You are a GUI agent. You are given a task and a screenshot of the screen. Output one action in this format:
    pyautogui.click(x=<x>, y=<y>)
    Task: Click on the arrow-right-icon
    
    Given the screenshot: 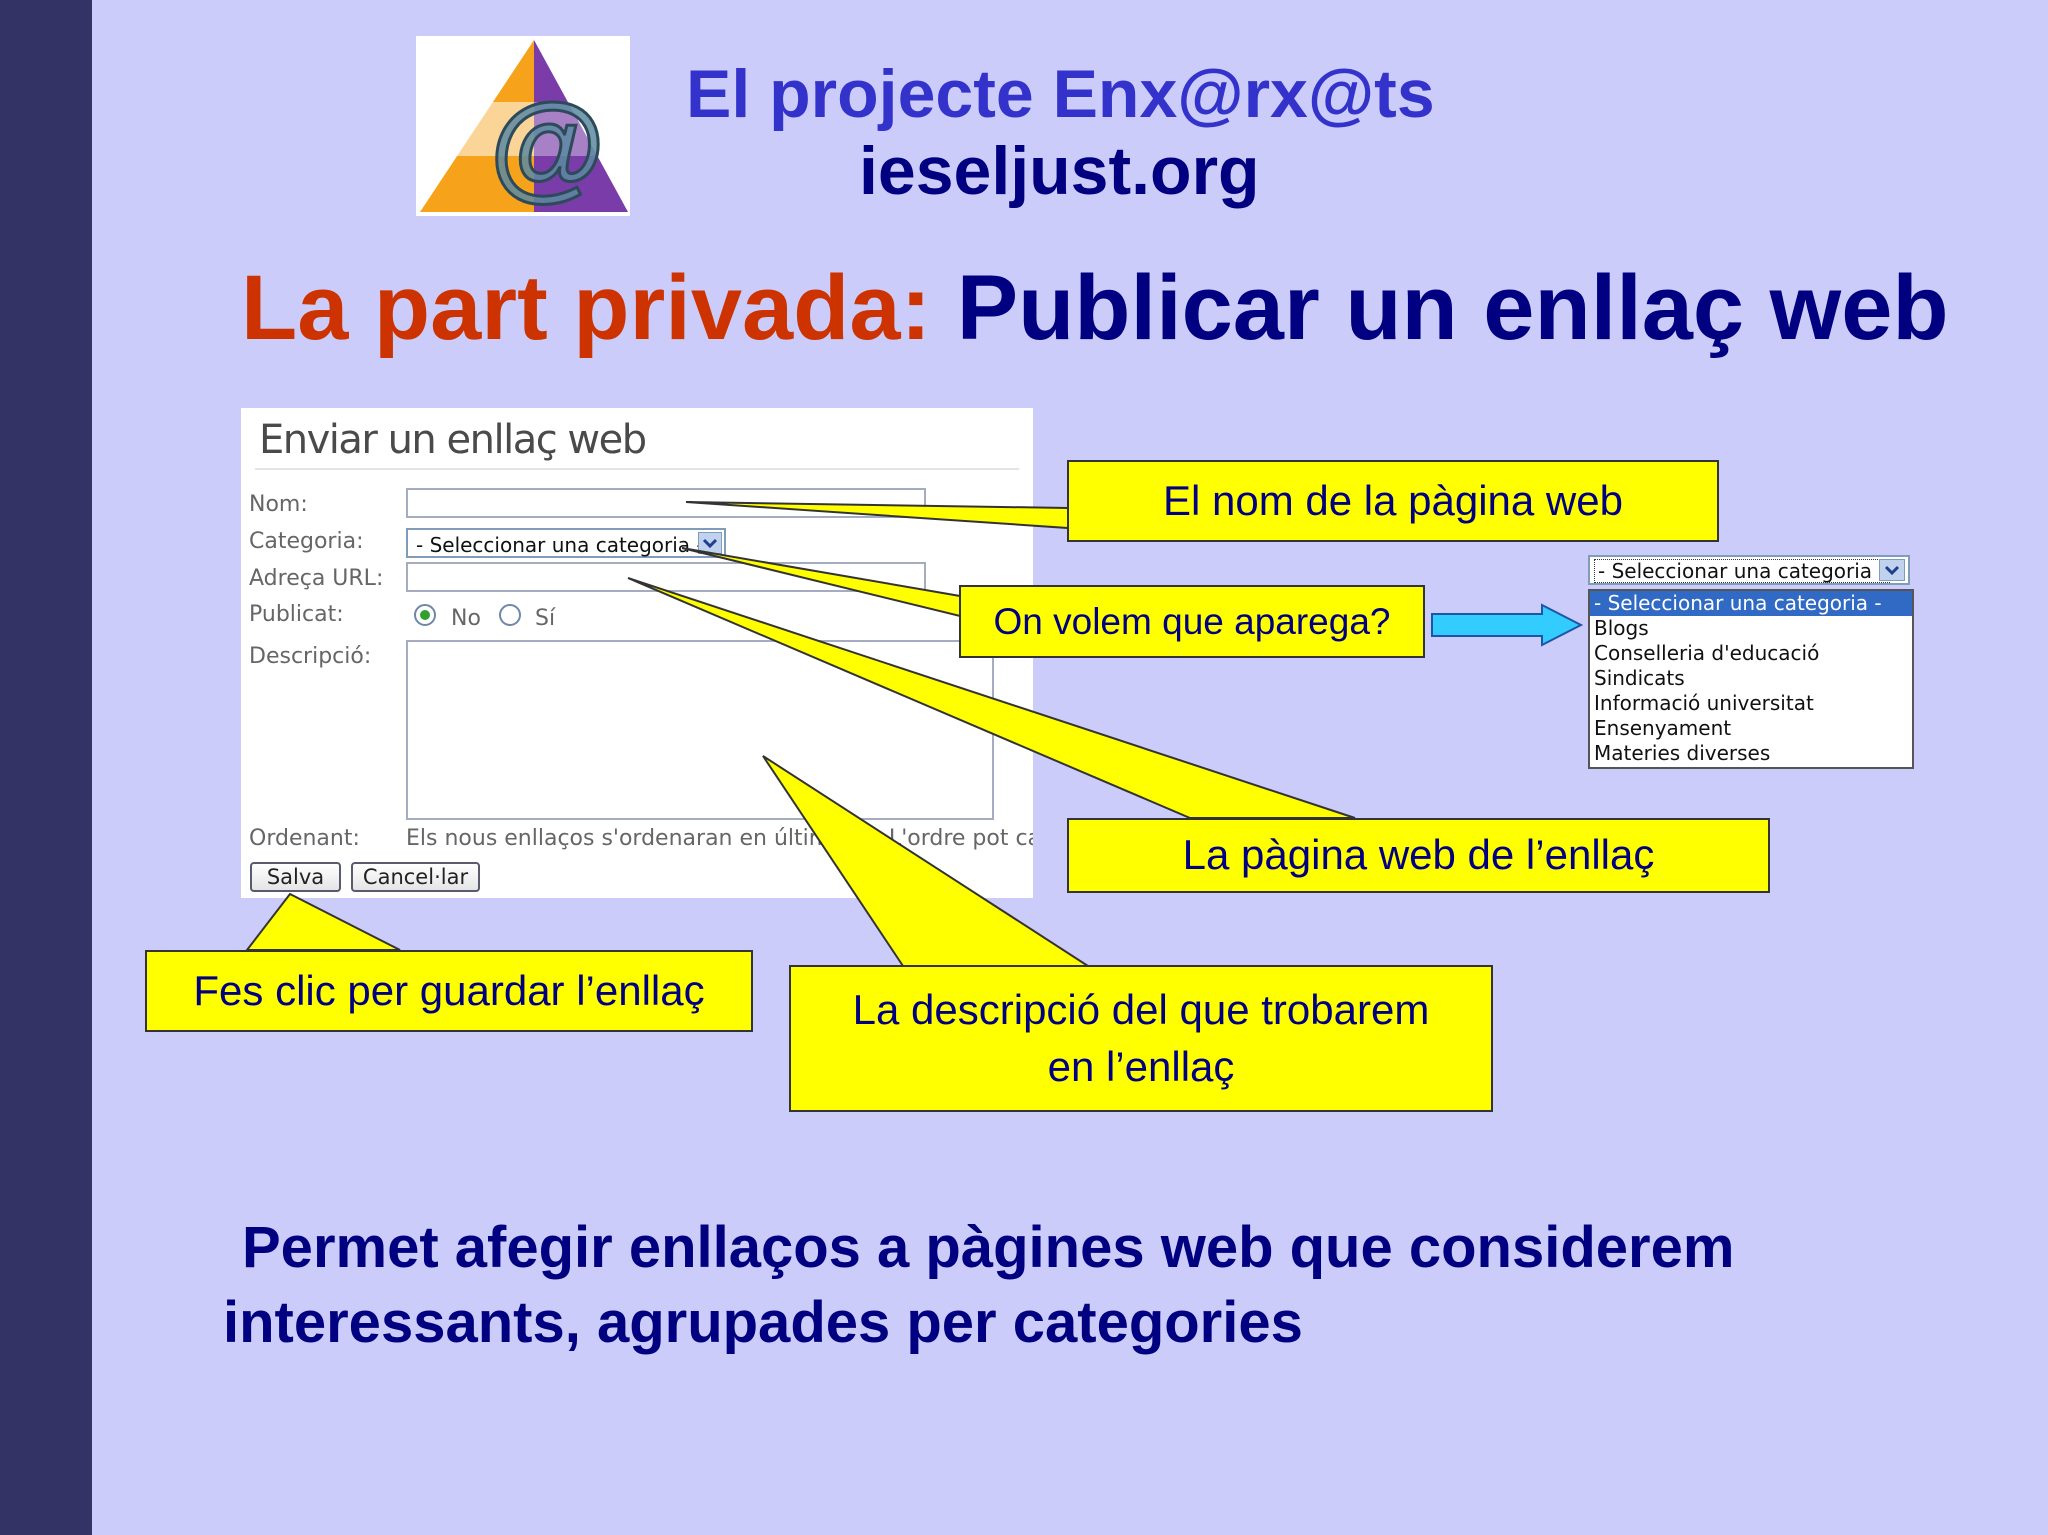 What is the action you would take?
    pyautogui.click(x=1507, y=625)
    